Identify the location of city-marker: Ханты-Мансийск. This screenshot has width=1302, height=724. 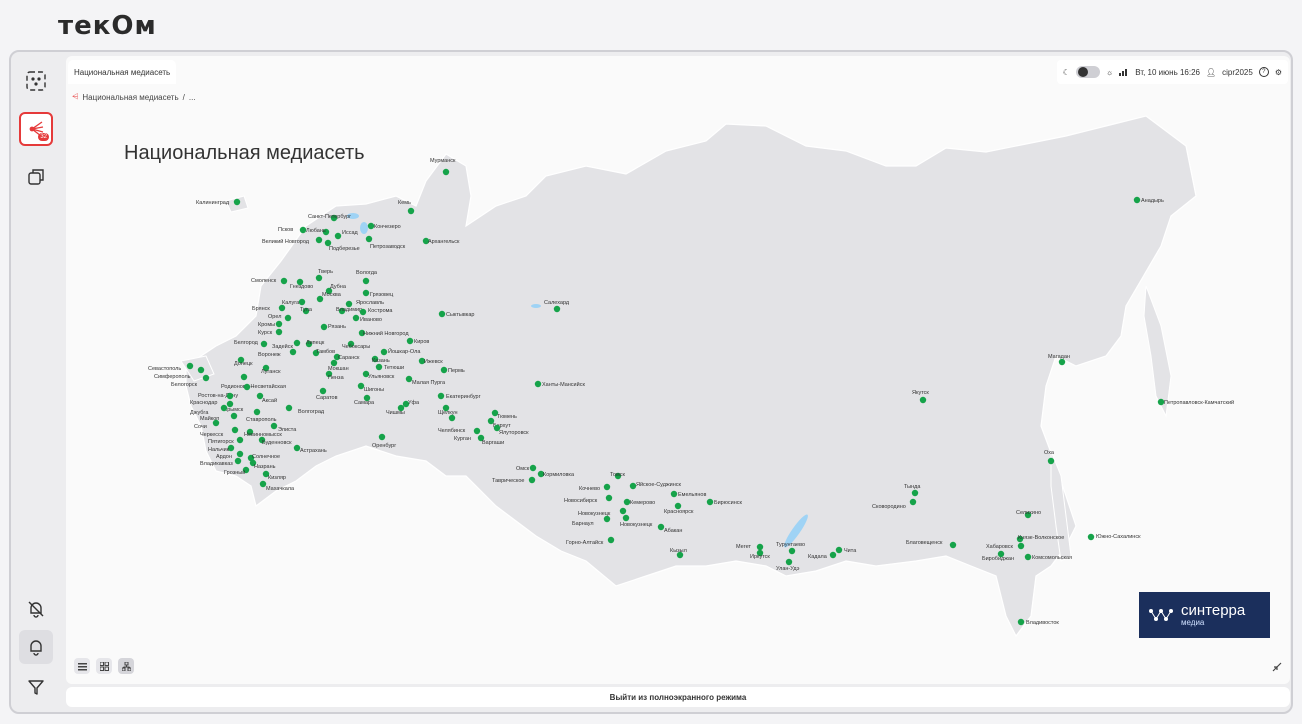
(560, 384).